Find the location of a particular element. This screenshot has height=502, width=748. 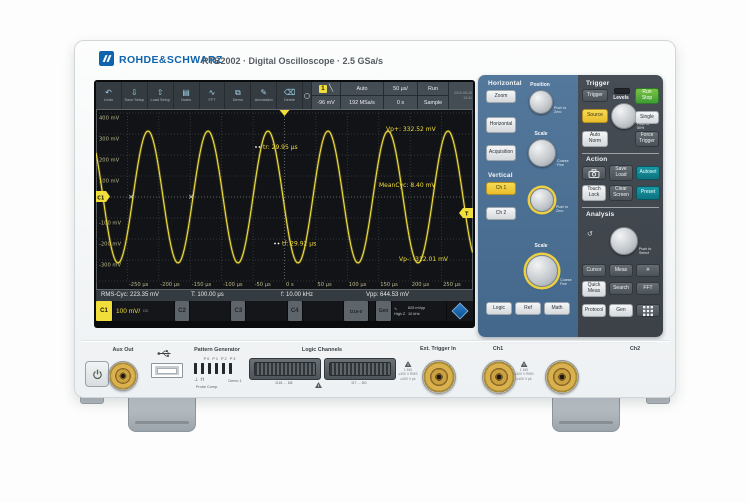

vertical-scale-knob is located at coordinates (542, 271).